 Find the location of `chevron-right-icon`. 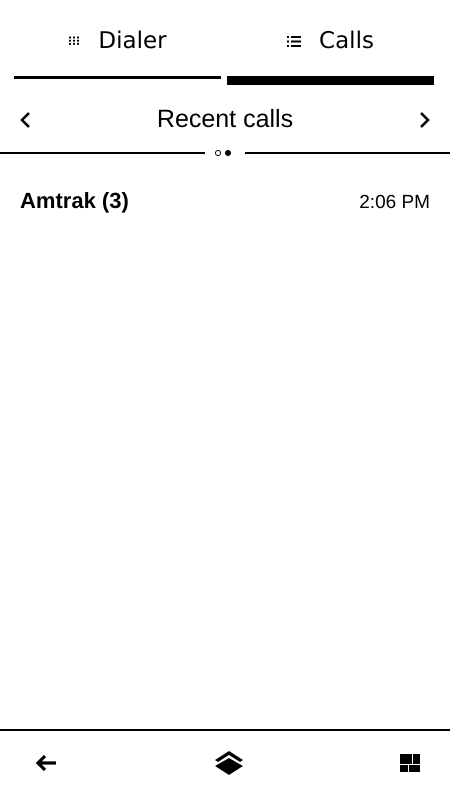

chevron-right-icon is located at coordinates (424, 119).